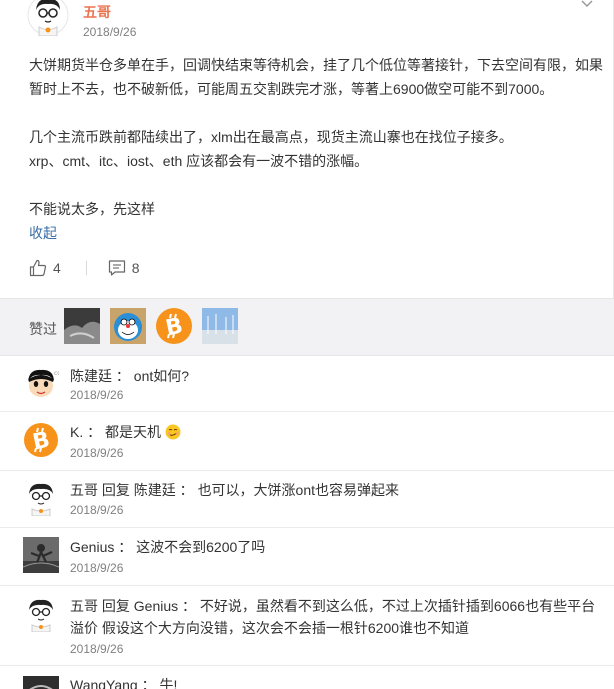 The width and height of the screenshot is (614, 689). Describe the element at coordinates (307, 327) in the screenshot. I see `likes-panel: 赞过 B` at that location.